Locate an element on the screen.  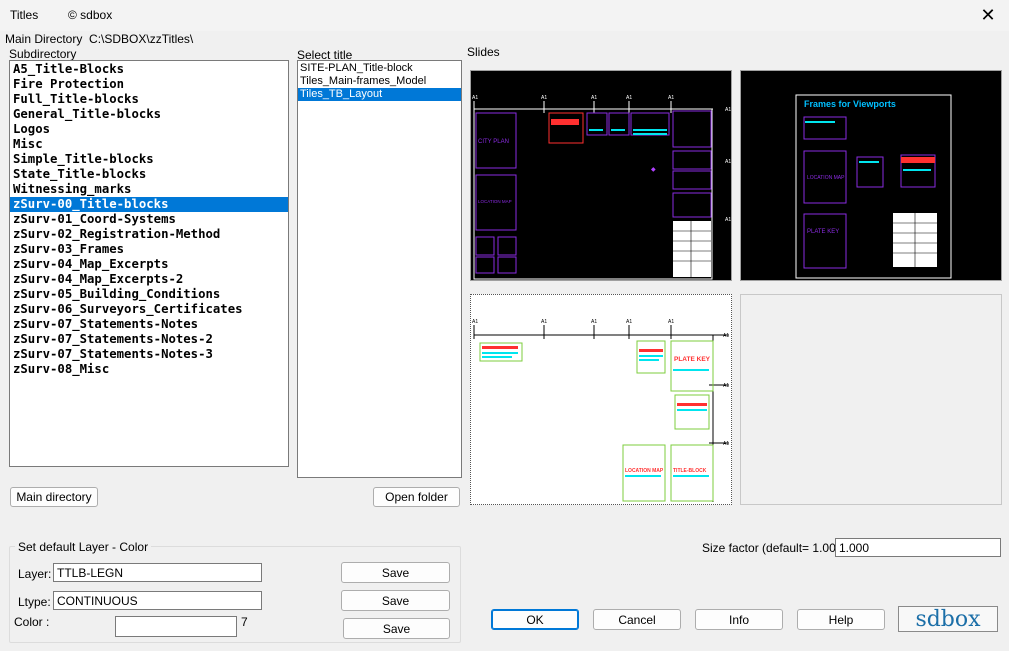
ltype-input: CONTINUOUS is located at coordinates (157, 600).